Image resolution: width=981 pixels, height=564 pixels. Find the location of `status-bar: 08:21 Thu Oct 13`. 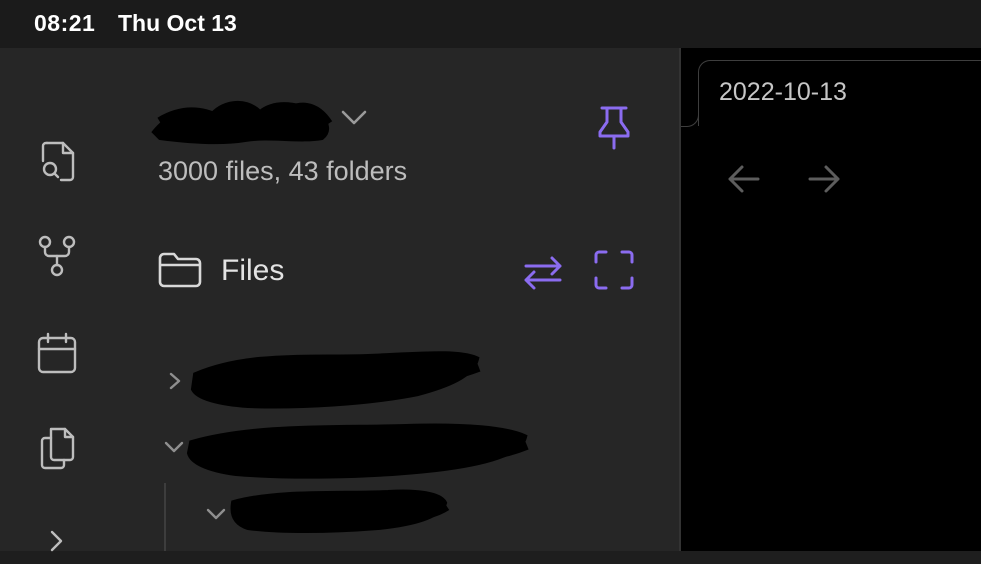

status-bar: 08:21 Thu Oct 13 is located at coordinates (490, 24).